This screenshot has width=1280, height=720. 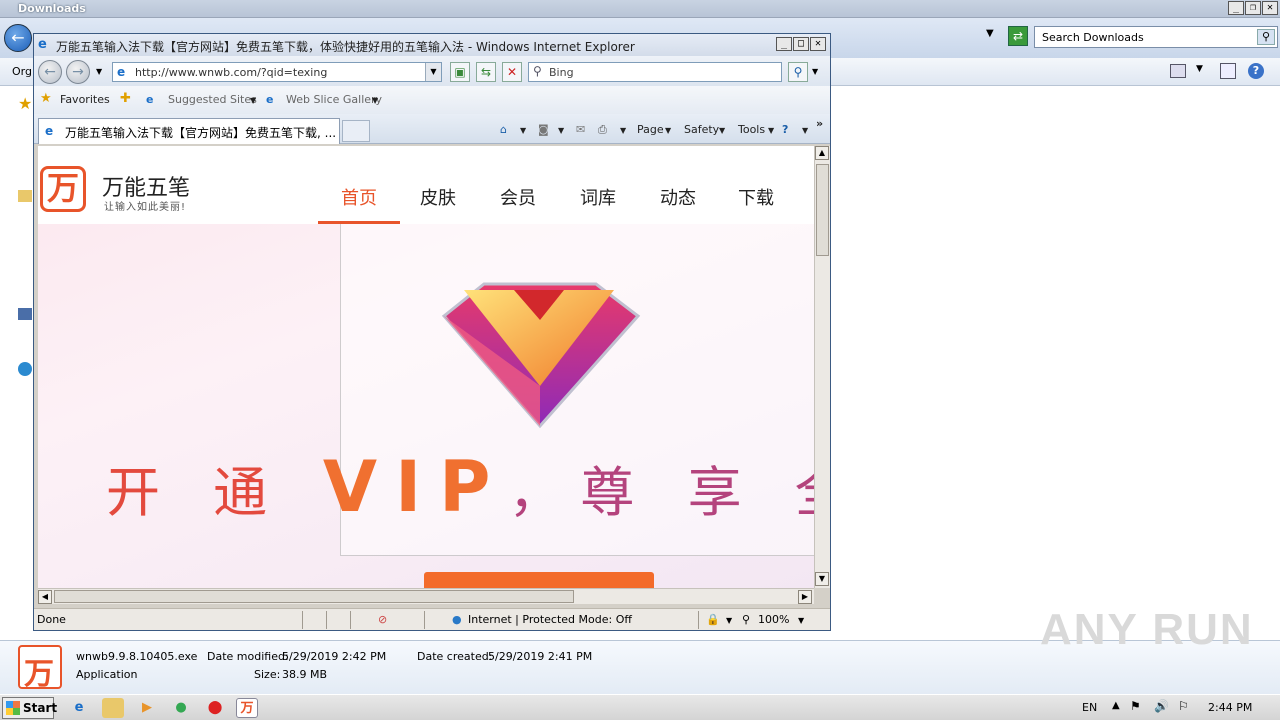 I want to click on favorites-button: Favorites, so click(x=85, y=99).